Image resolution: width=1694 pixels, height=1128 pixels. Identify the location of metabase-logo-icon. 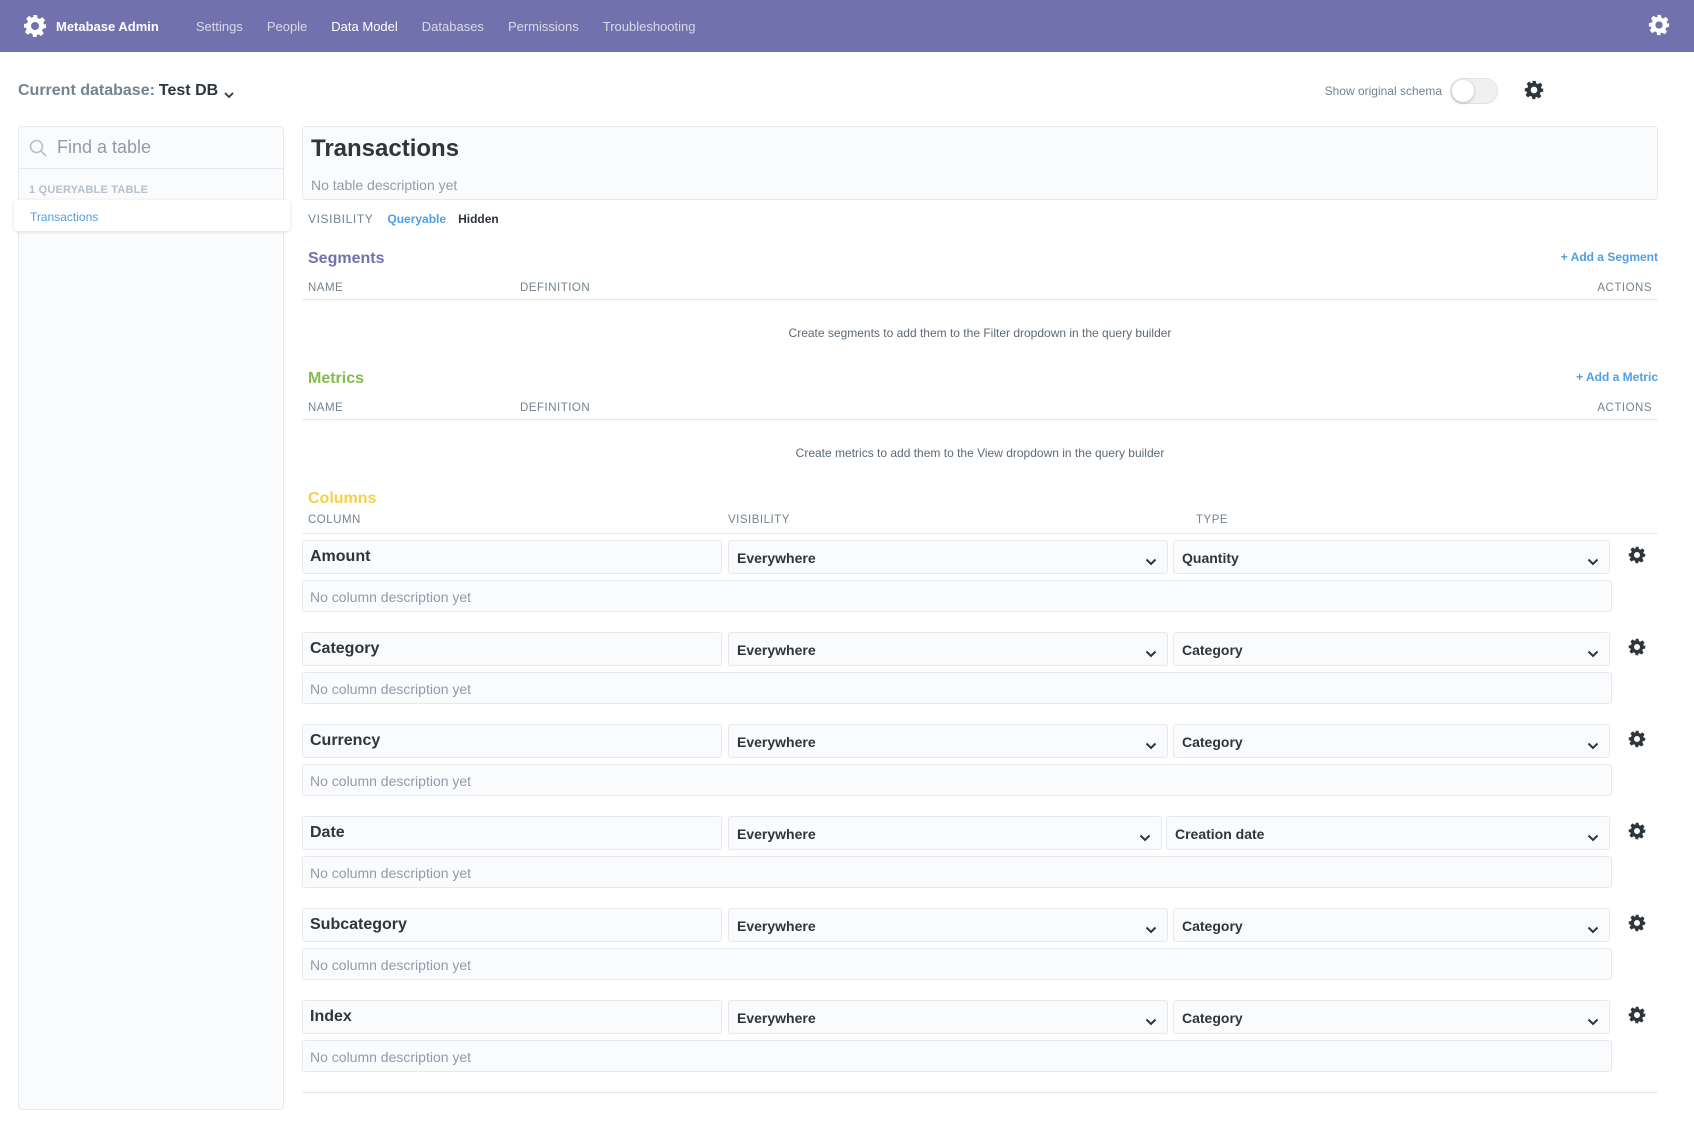
(35, 26).